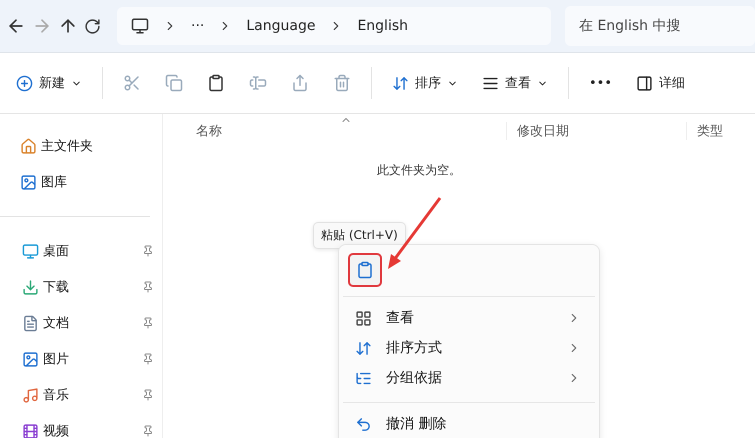  Describe the element at coordinates (425, 83) in the screenshot. I see `sort-button: 排序` at that location.